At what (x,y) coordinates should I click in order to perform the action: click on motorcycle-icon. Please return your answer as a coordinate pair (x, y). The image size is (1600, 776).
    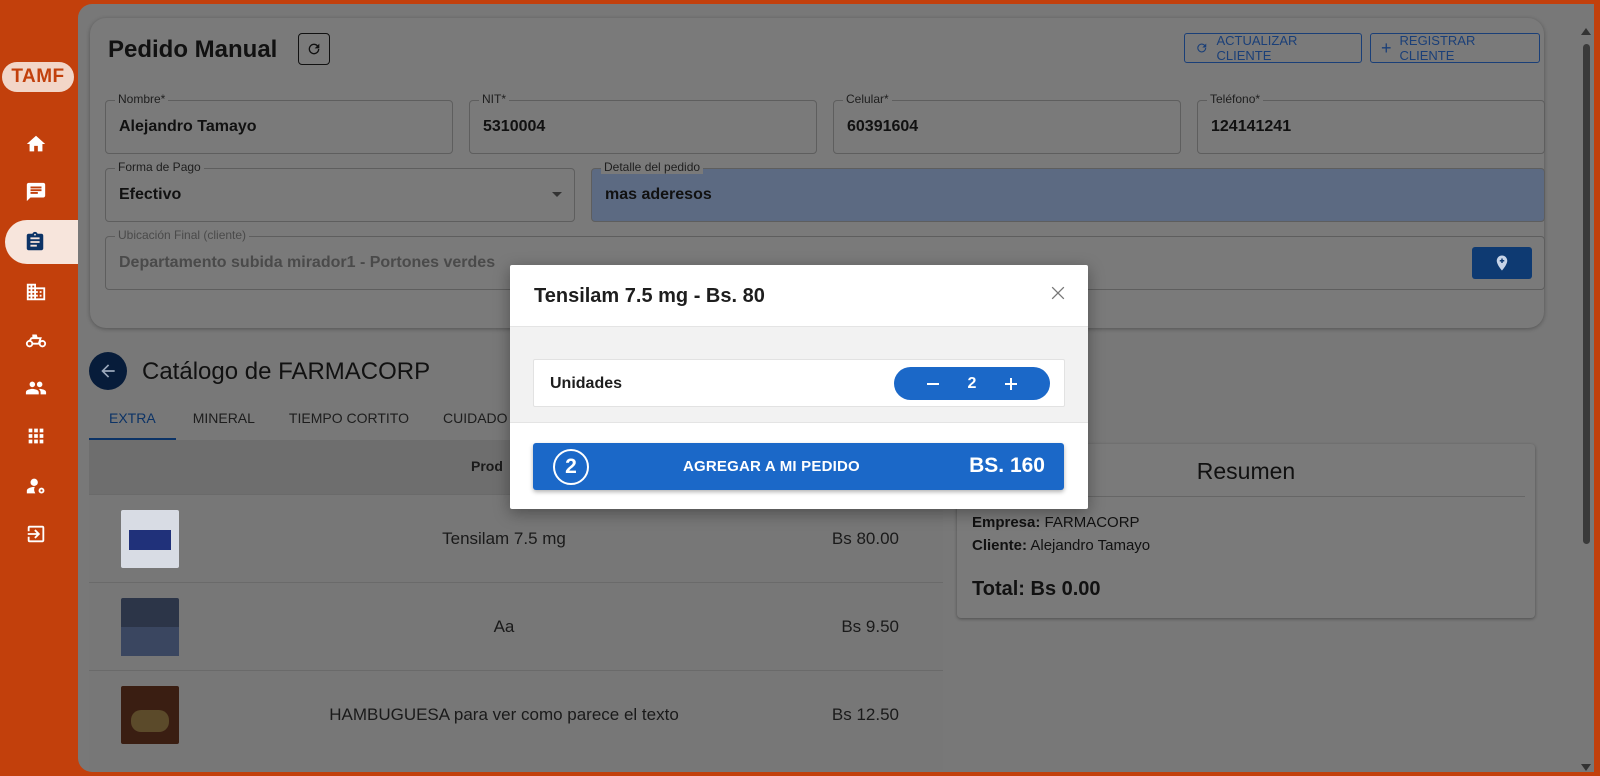
    Looking at the image, I should click on (36, 340).